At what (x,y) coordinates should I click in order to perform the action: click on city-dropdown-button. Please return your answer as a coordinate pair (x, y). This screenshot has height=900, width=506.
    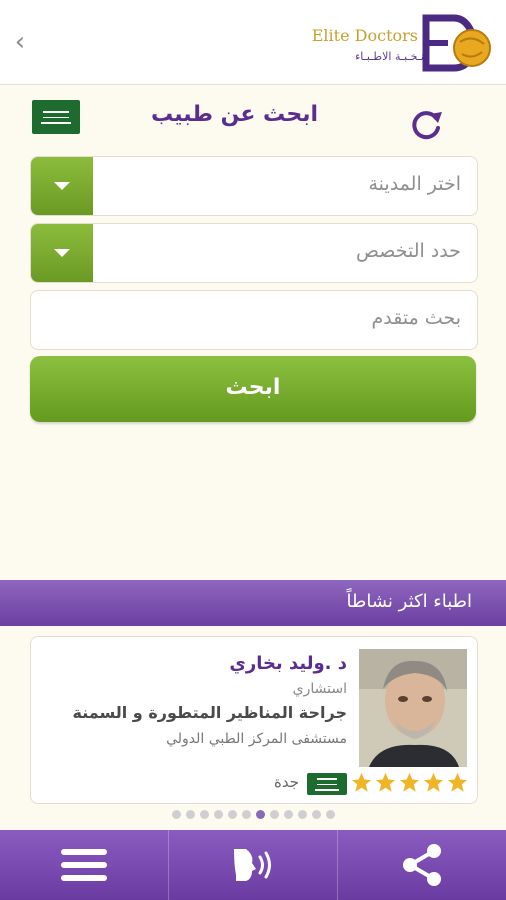
    Looking at the image, I should click on (62, 186).